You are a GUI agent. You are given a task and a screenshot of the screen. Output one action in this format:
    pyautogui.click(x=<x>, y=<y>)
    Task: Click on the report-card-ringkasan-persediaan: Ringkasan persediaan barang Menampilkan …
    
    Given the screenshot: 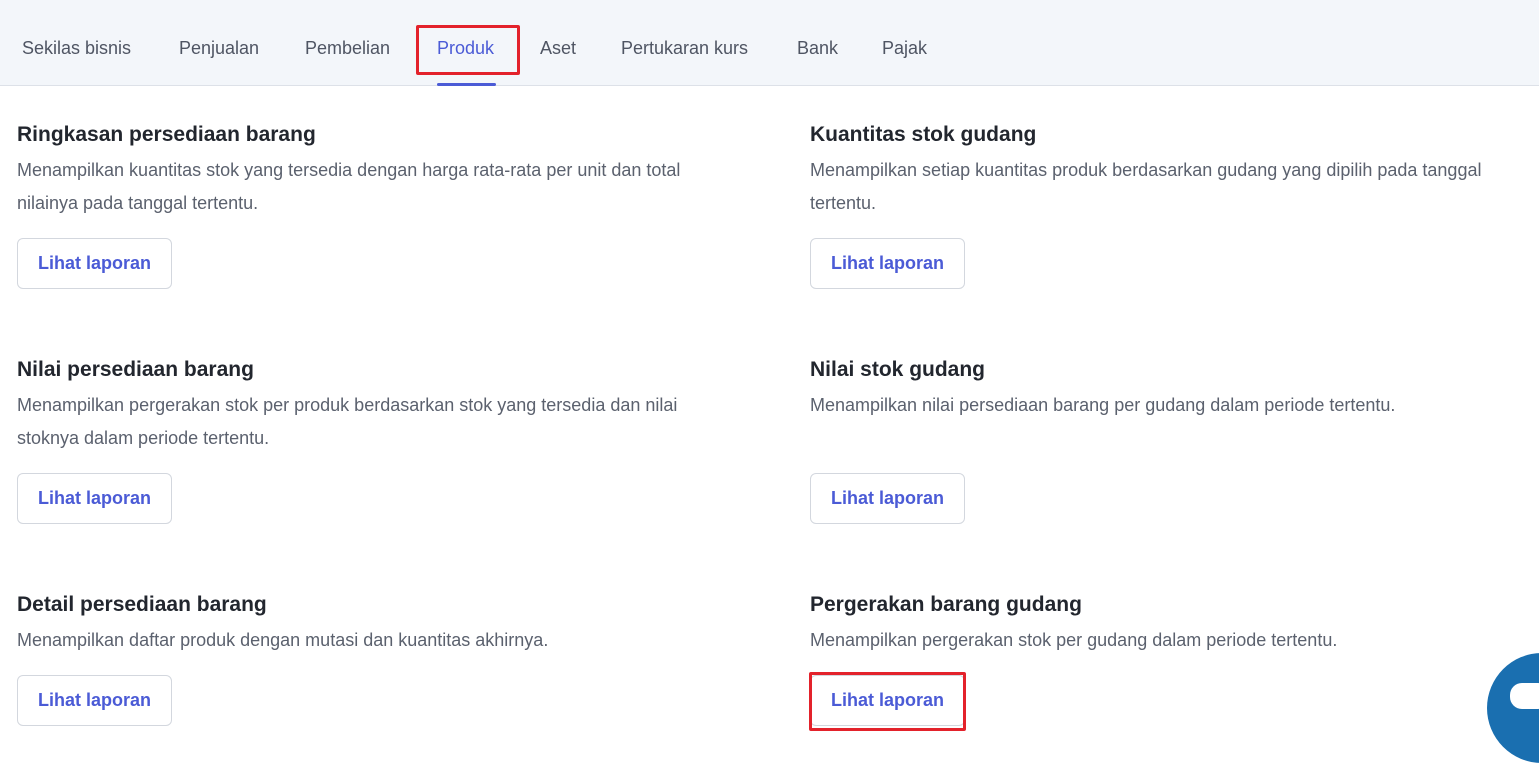 What is the action you would take?
    pyautogui.click(x=382, y=171)
    